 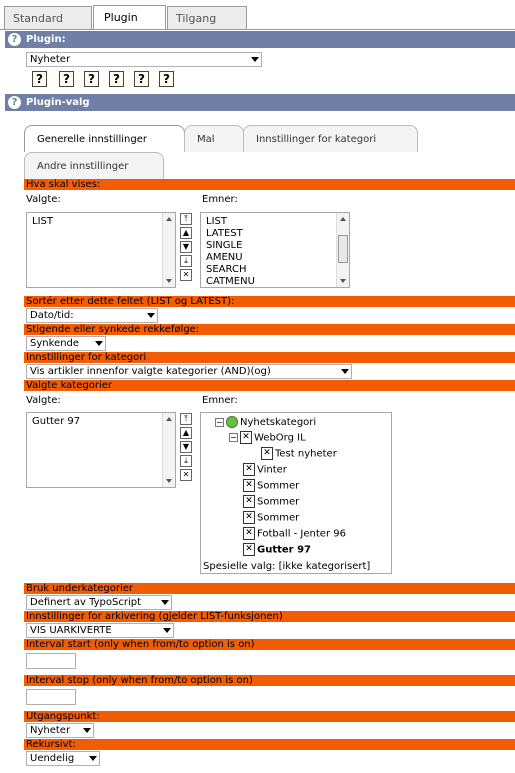 I want to click on archive-select: VIS UARKIVERTE, so click(x=100, y=630).